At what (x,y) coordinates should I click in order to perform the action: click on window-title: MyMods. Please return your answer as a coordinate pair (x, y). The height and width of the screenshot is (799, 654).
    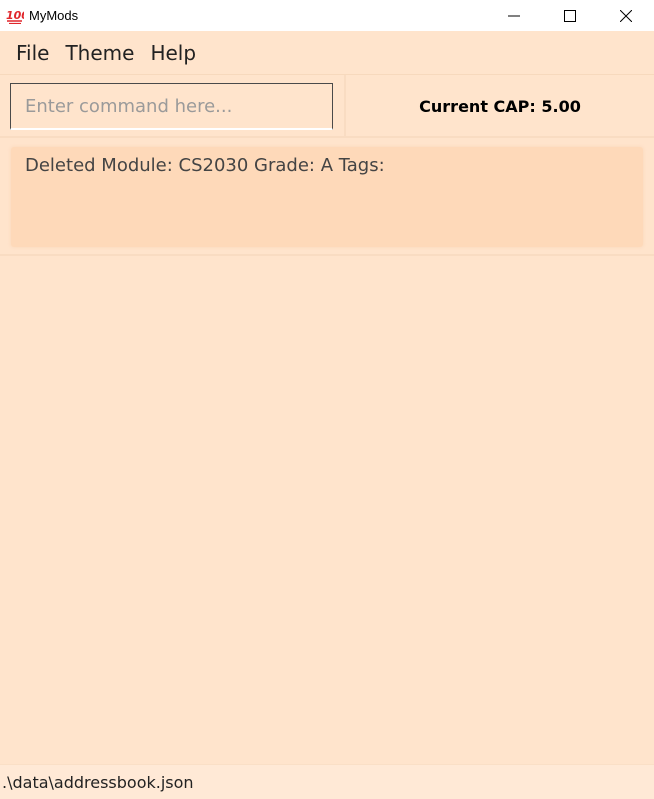
    Looking at the image, I should click on (54, 15).